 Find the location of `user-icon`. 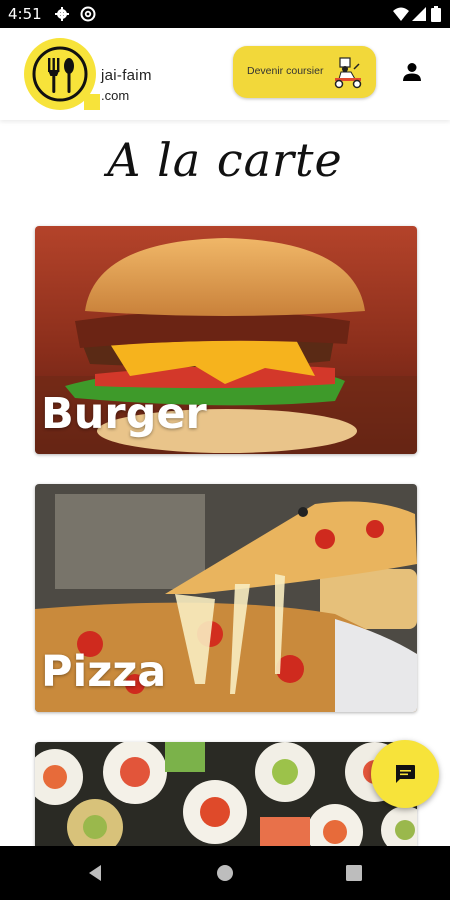

user-icon is located at coordinates (412, 72).